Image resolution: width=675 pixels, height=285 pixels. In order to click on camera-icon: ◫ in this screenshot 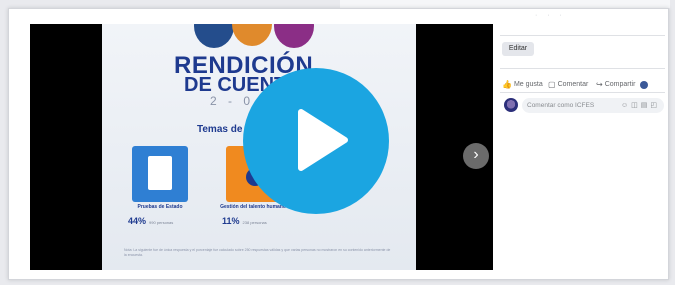, I will do `click(636, 105)`.